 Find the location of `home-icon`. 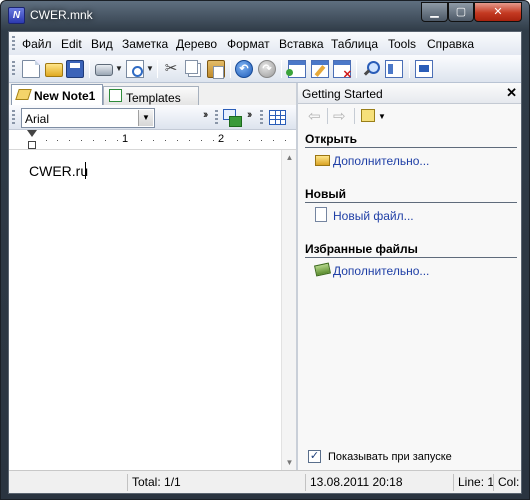

home-icon is located at coordinates (368, 115).